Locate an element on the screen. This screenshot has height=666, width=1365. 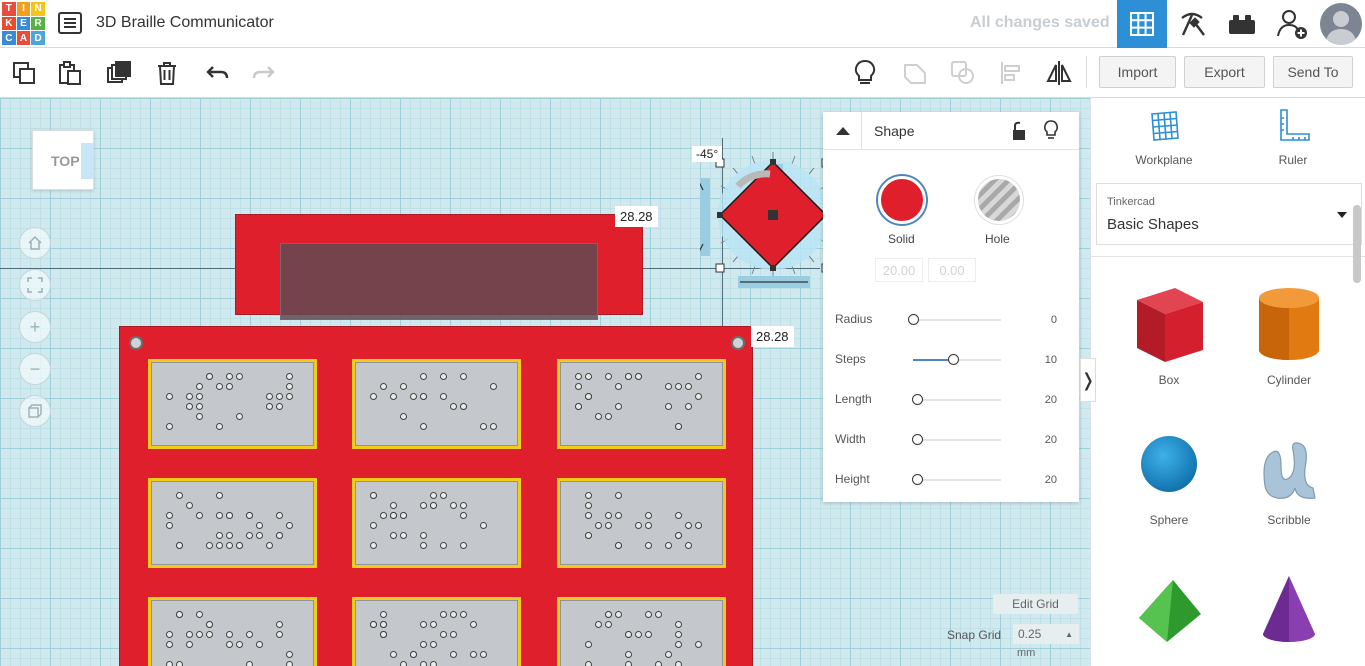
shape-library-select: Tinkercad Basic Shapes is located at coordinates (1229, 214).